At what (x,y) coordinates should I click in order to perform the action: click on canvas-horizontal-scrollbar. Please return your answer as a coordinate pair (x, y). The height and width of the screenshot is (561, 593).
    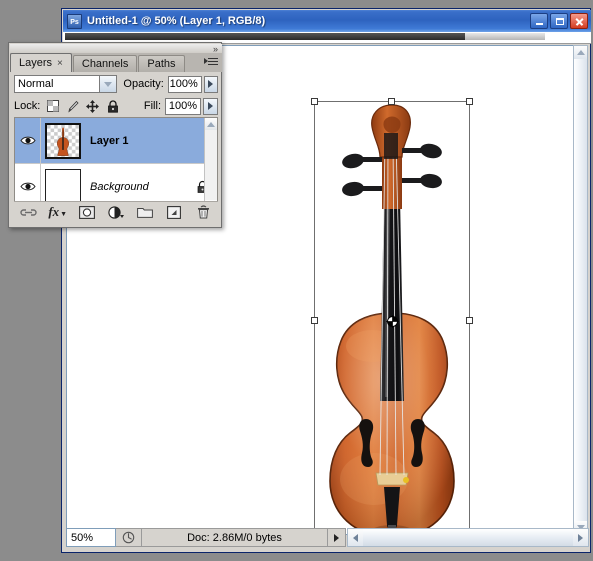
    Looking at the image, I should click on (468, 537).